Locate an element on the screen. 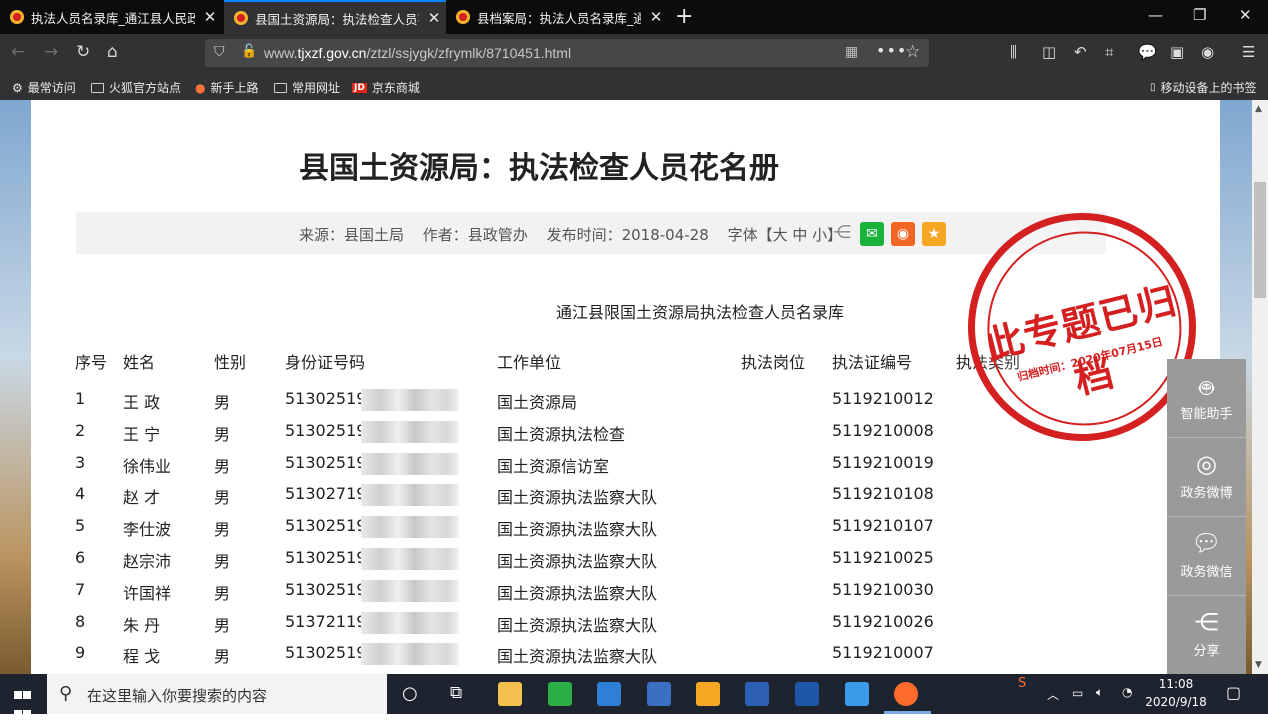  clock-date: 2020/9/18 is located at coordinates (1176, 702).